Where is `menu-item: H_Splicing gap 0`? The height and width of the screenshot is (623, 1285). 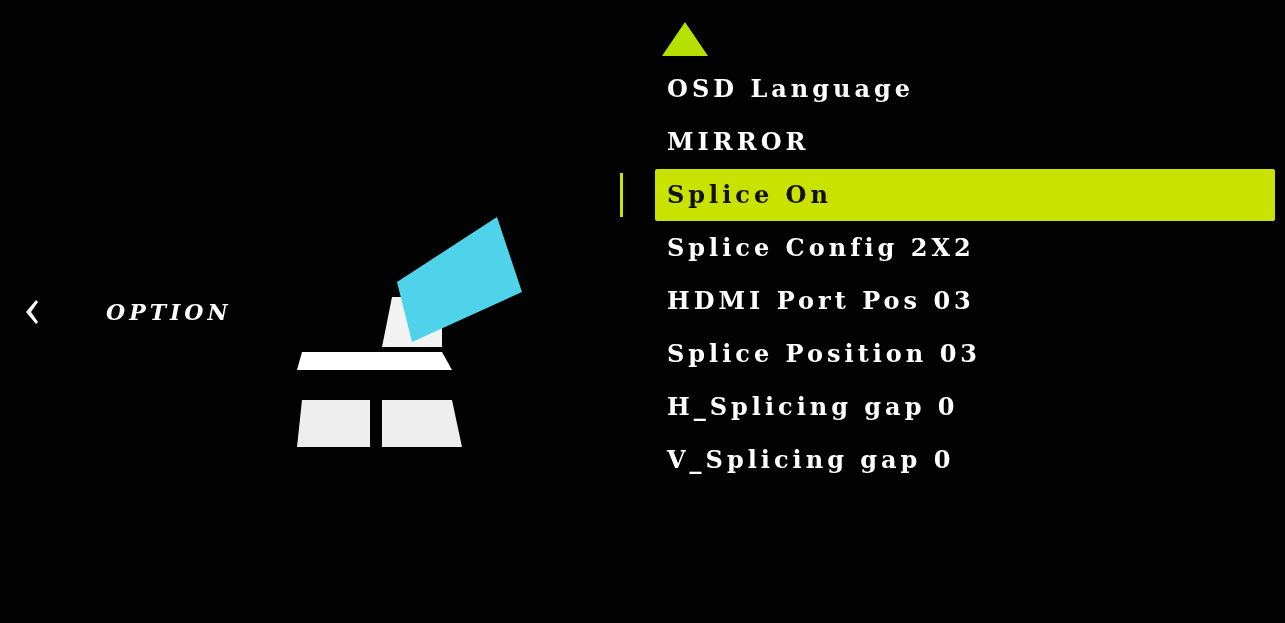
menu-item: H_Splicing gap 0 is located at coordinates (965, 406).